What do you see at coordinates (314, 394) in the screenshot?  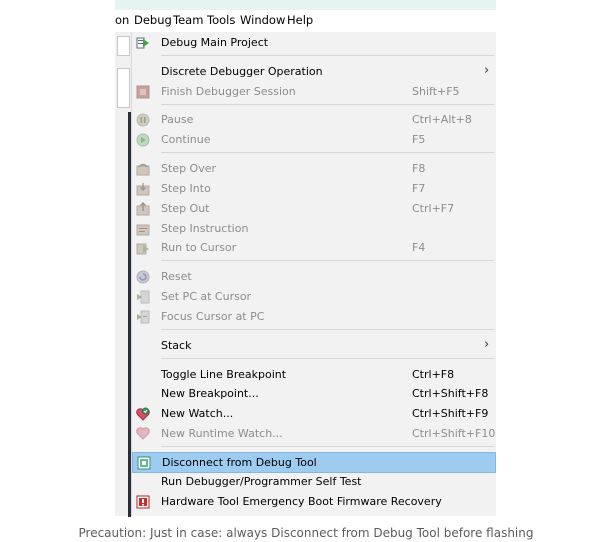 I see `menu-item-new-breakpoint: New Breakpoint... Ctrl+Shift+F8` at bounding box center [314, 394].